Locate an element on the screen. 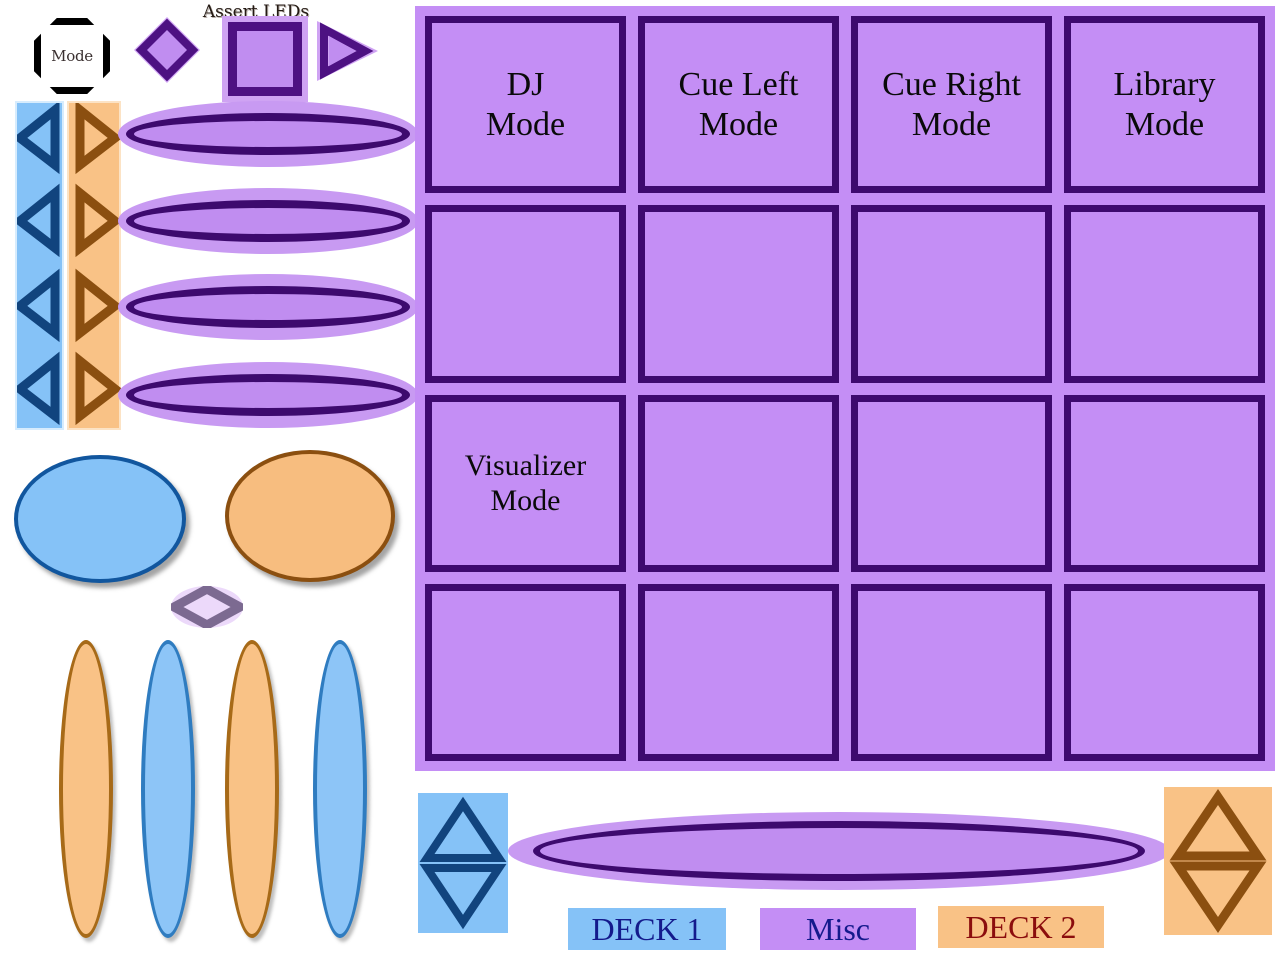 The image size is (1280, 960). pad-r4c3 is located at coordinates (951, 672).